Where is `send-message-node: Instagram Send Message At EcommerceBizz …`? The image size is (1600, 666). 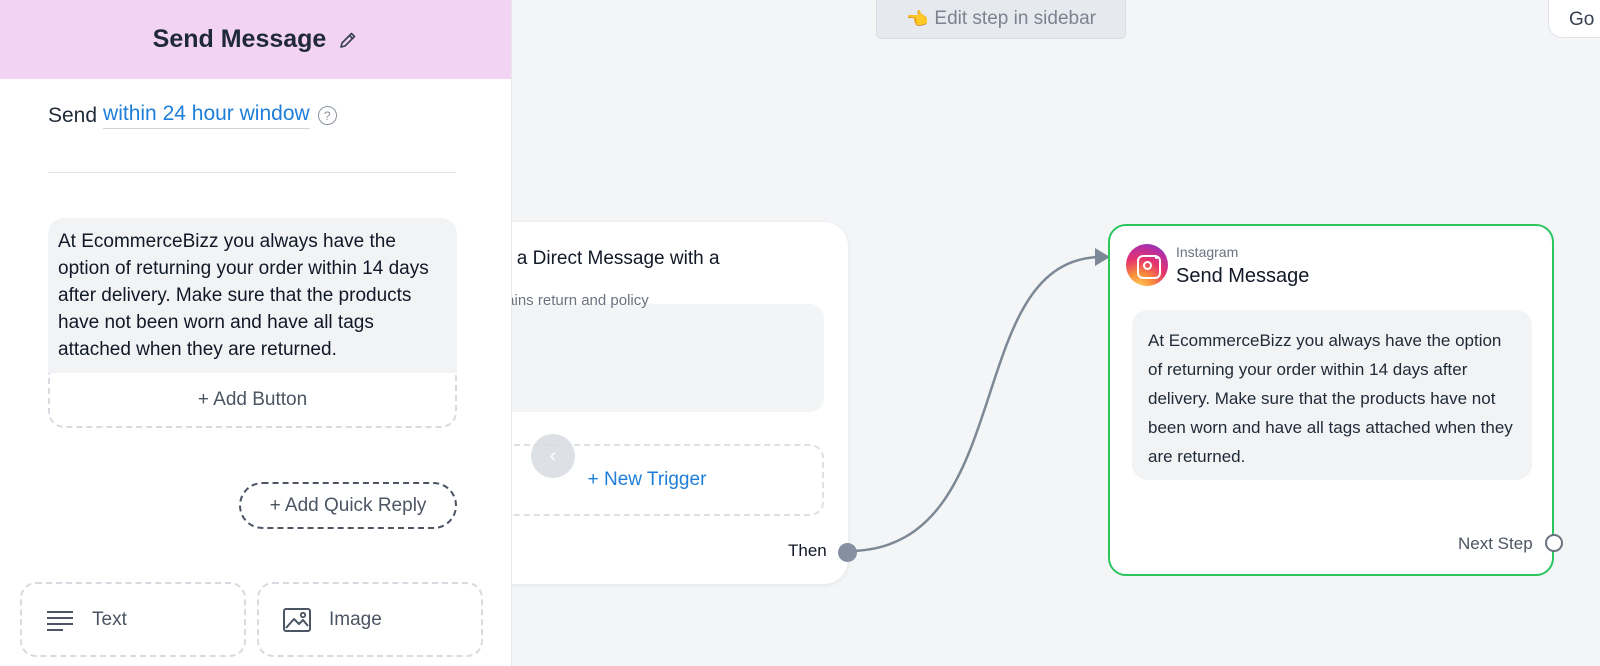 send-message-node: Instagram Send Message At EcommerceBizz … is located at coordinates (1331, 400).